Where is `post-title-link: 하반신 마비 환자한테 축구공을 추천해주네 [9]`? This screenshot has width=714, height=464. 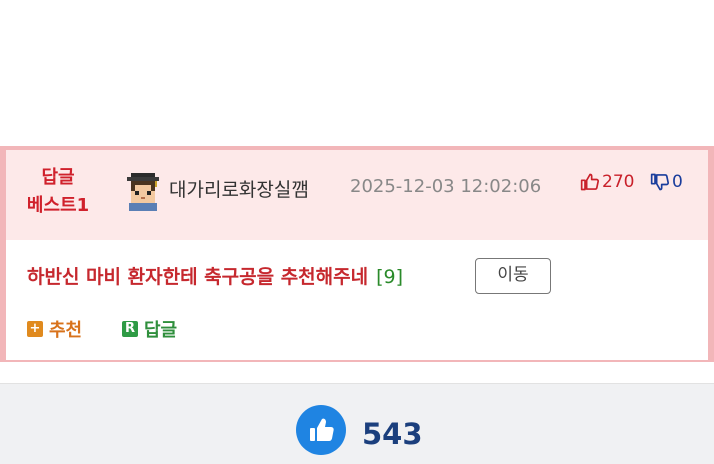 post-title-link: 하반신 마비 환자한테 축구공을 추천해주네 [9] is located at coordinates (215, 275).